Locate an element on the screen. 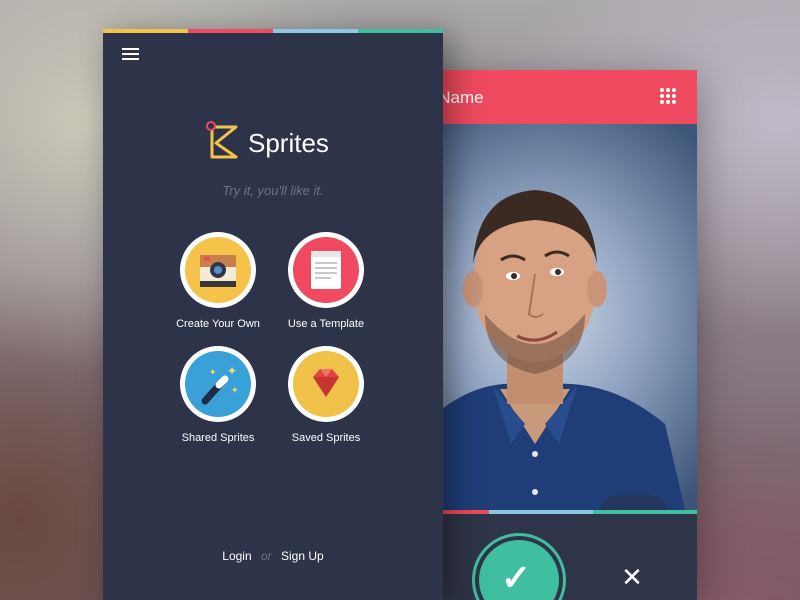 The image size is (800, 600). confirm-button: ✓ is located at coordinates (519, 570).